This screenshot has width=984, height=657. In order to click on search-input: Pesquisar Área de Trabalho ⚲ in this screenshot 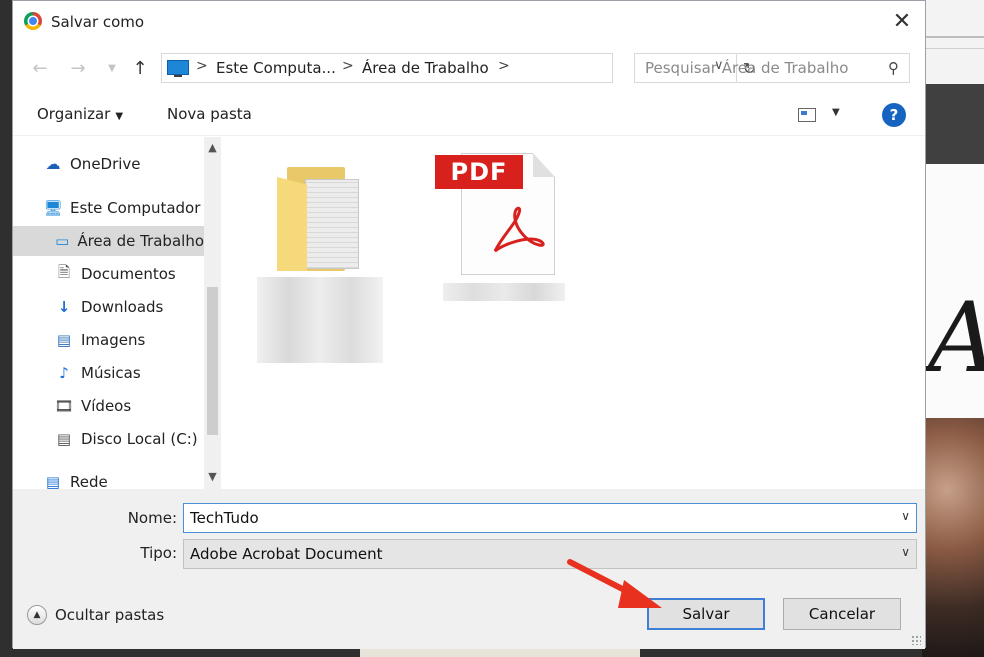, I will do `click(772, 68)`.